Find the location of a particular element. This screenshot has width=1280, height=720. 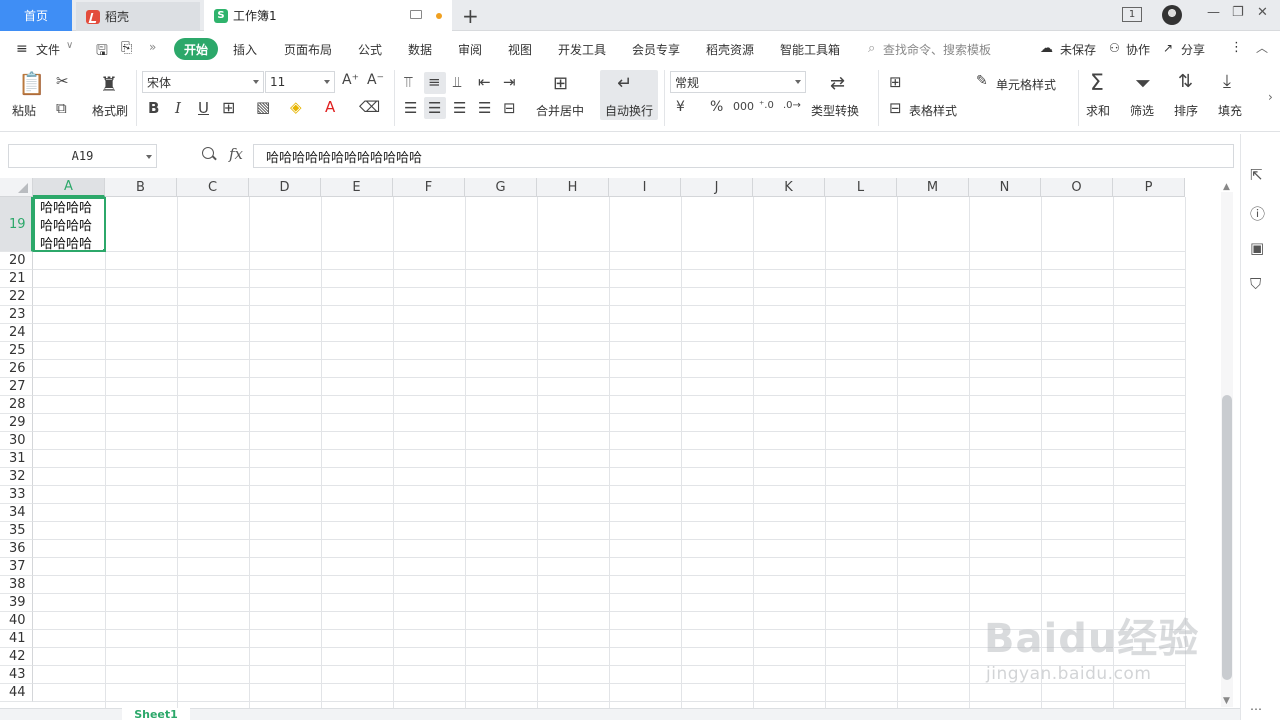

type-convert-button: 类型转换 is located at coordinates (835, 110).